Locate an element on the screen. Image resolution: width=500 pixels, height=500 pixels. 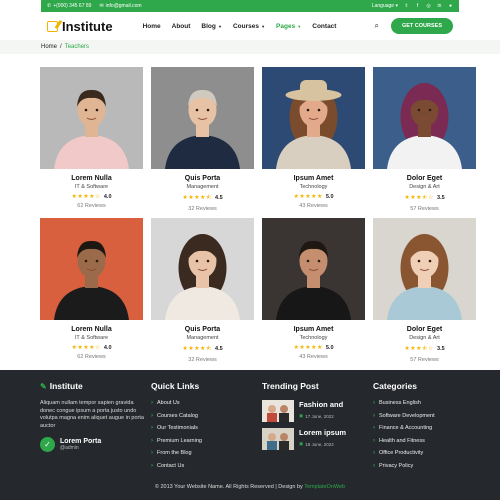
get-courses-button: GET COURSES is located at coordinates (421, 26).